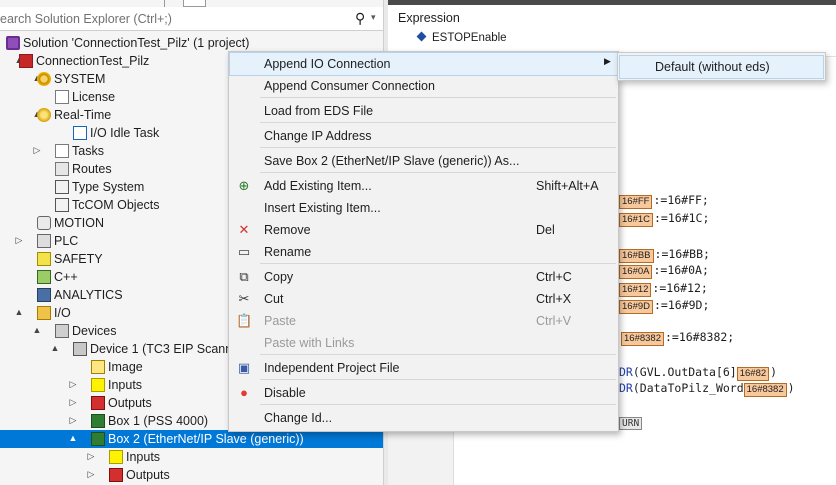 Image resolution: width=836 pixels, height=485 pixels. What do you see at coordinates (309, 343) in the screenshot?
I see `menu-item-label: Paste with Links` at bounding box center [309, 343].